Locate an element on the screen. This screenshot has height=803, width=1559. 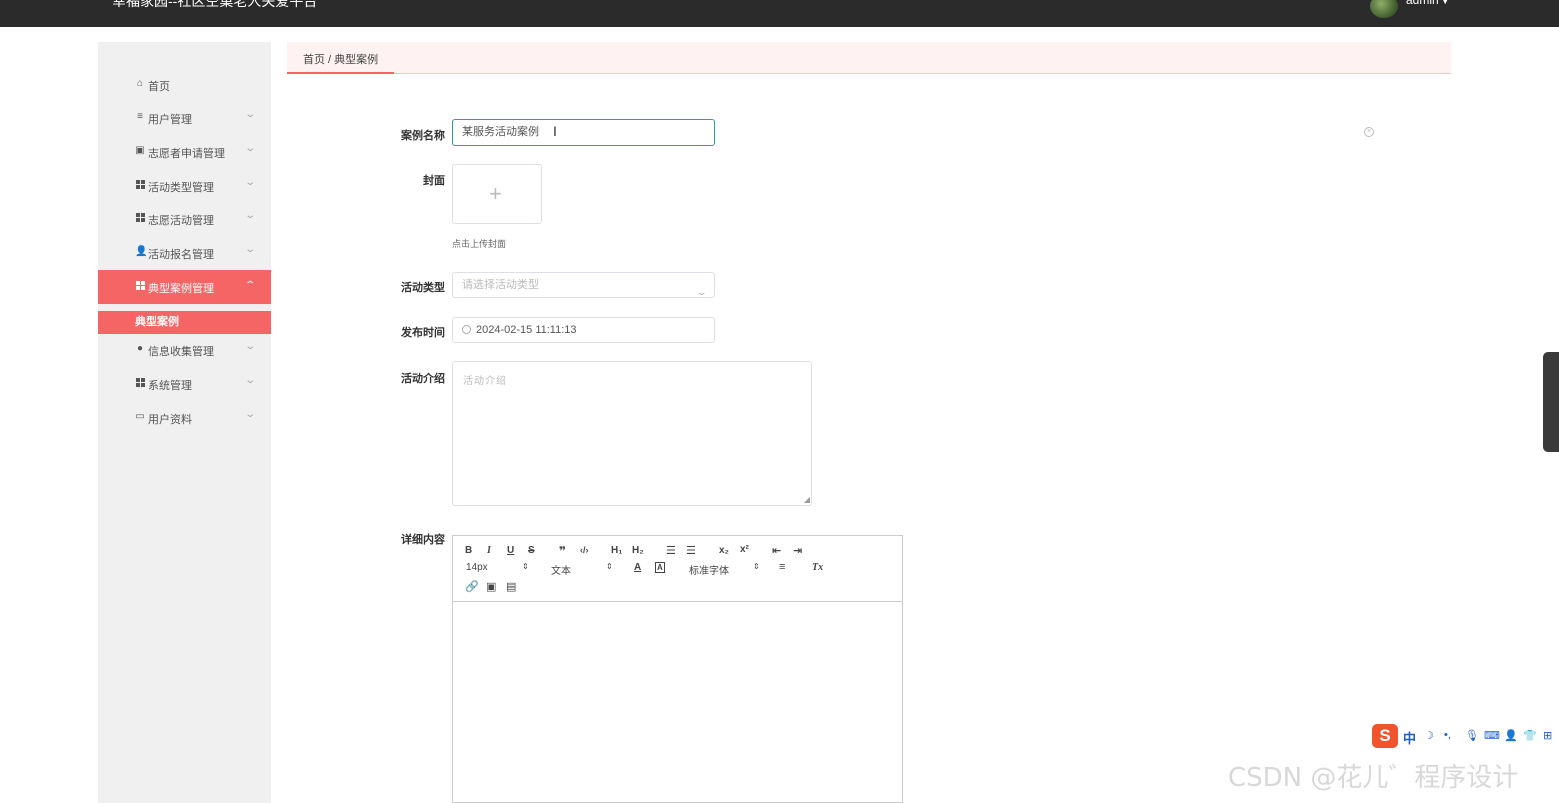
video-icon: ▤ is located at coordinates (511, 586).